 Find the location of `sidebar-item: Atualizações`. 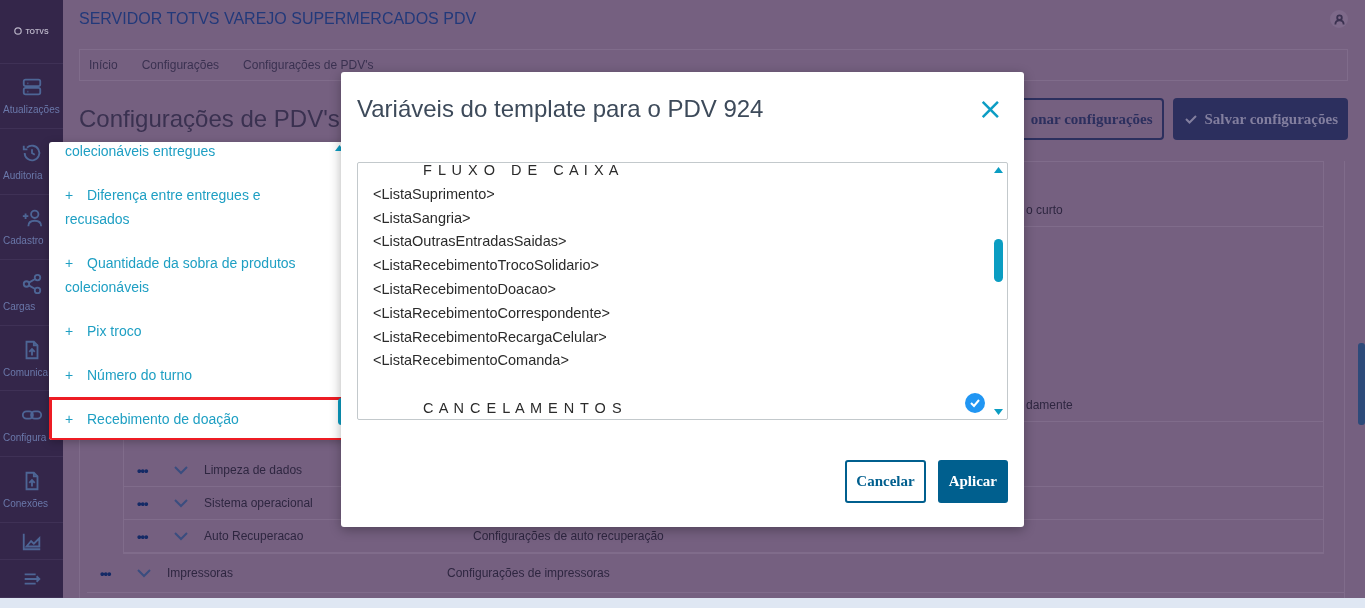

sidebar-item: Atualizações is located at coordinates (31, 110).